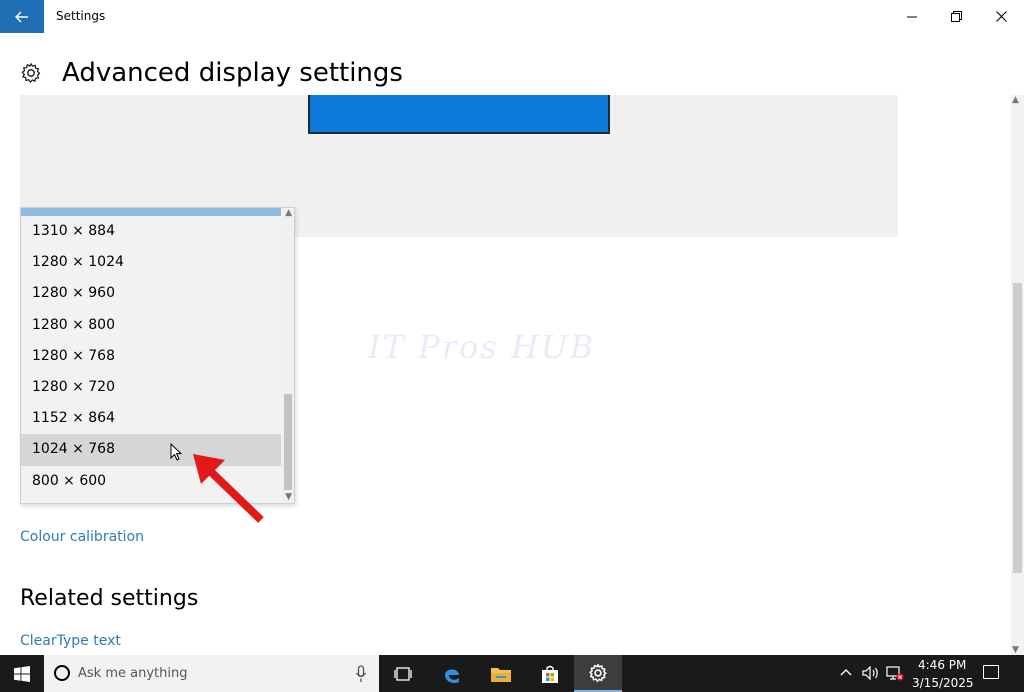  I want to click on folder-icon, so click(501, 674).